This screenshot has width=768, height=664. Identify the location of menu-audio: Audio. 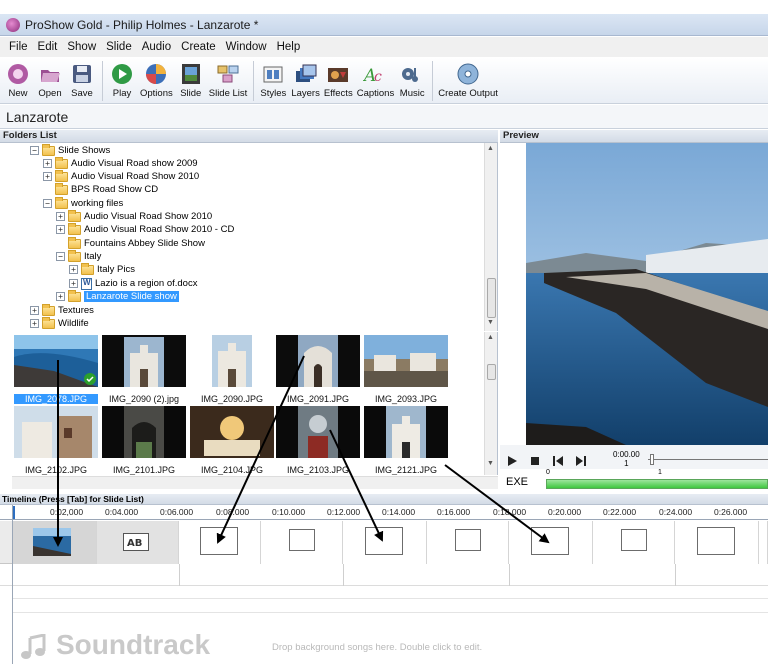
(156, 47).